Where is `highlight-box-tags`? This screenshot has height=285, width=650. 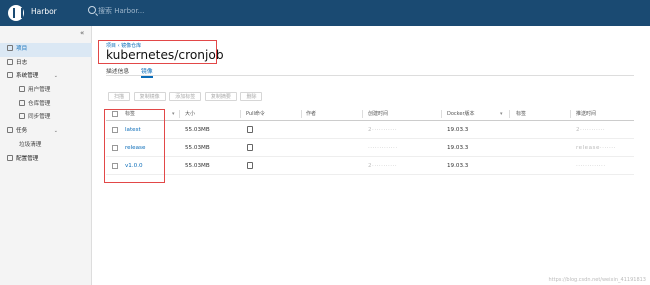
highlight-box-tags is located at coordinates (134, 146).